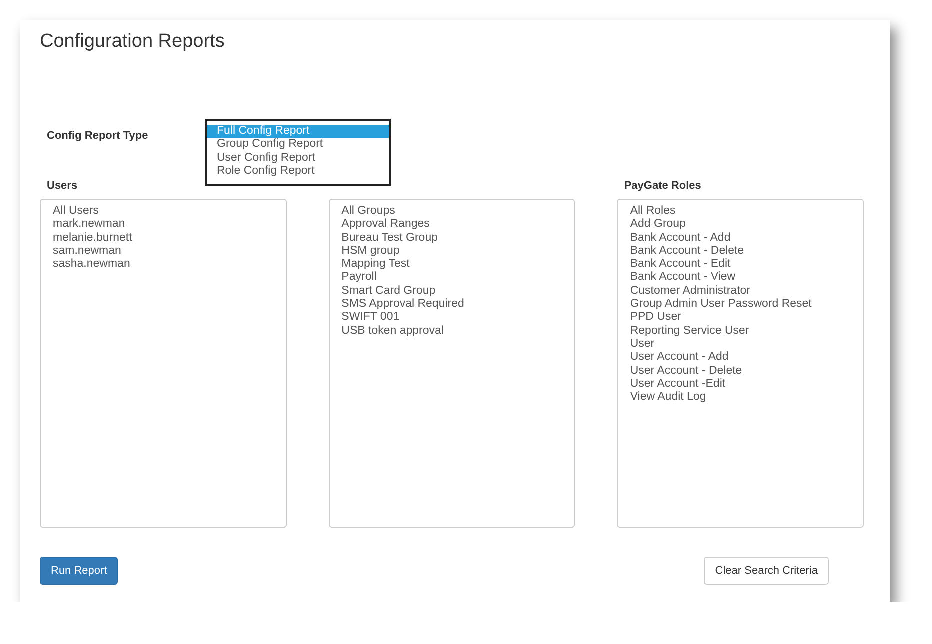 The width and height of the screenshot is (932, 644). I want to click on list-item: Bank Account - View, so click(741, 278).